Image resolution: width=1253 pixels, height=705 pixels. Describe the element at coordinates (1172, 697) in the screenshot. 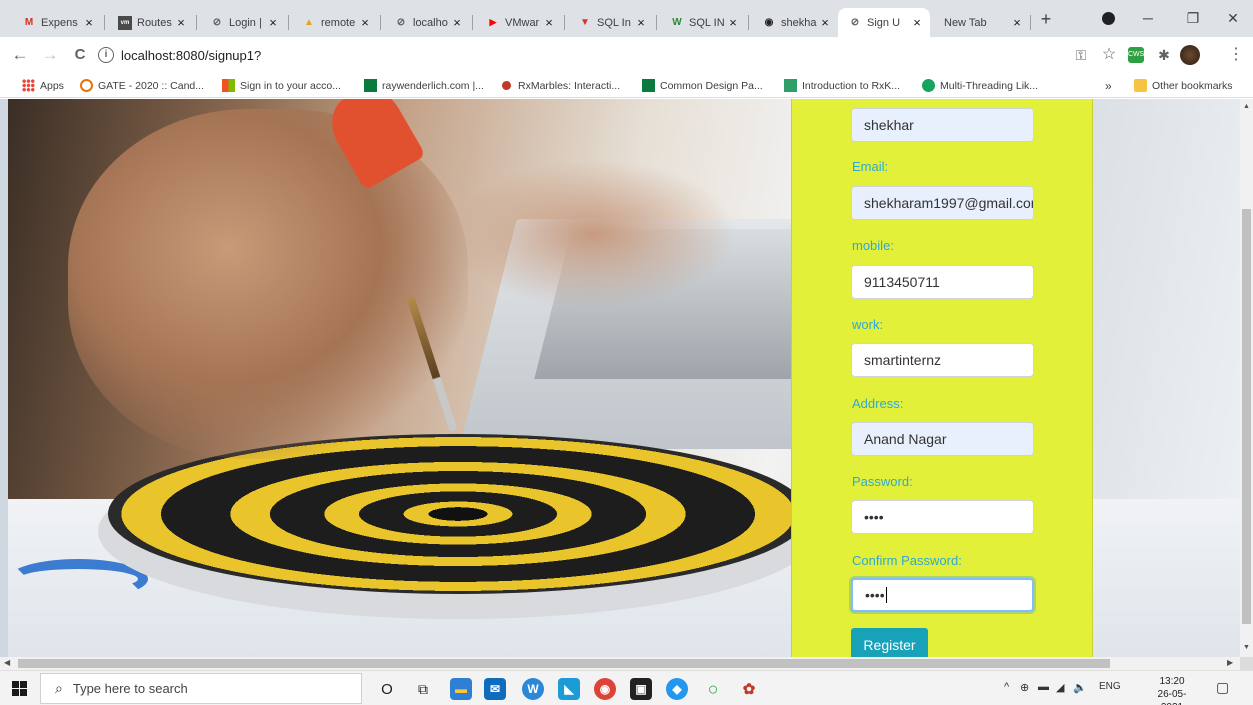

I see `clock-date: 26-05-2021` at that location.